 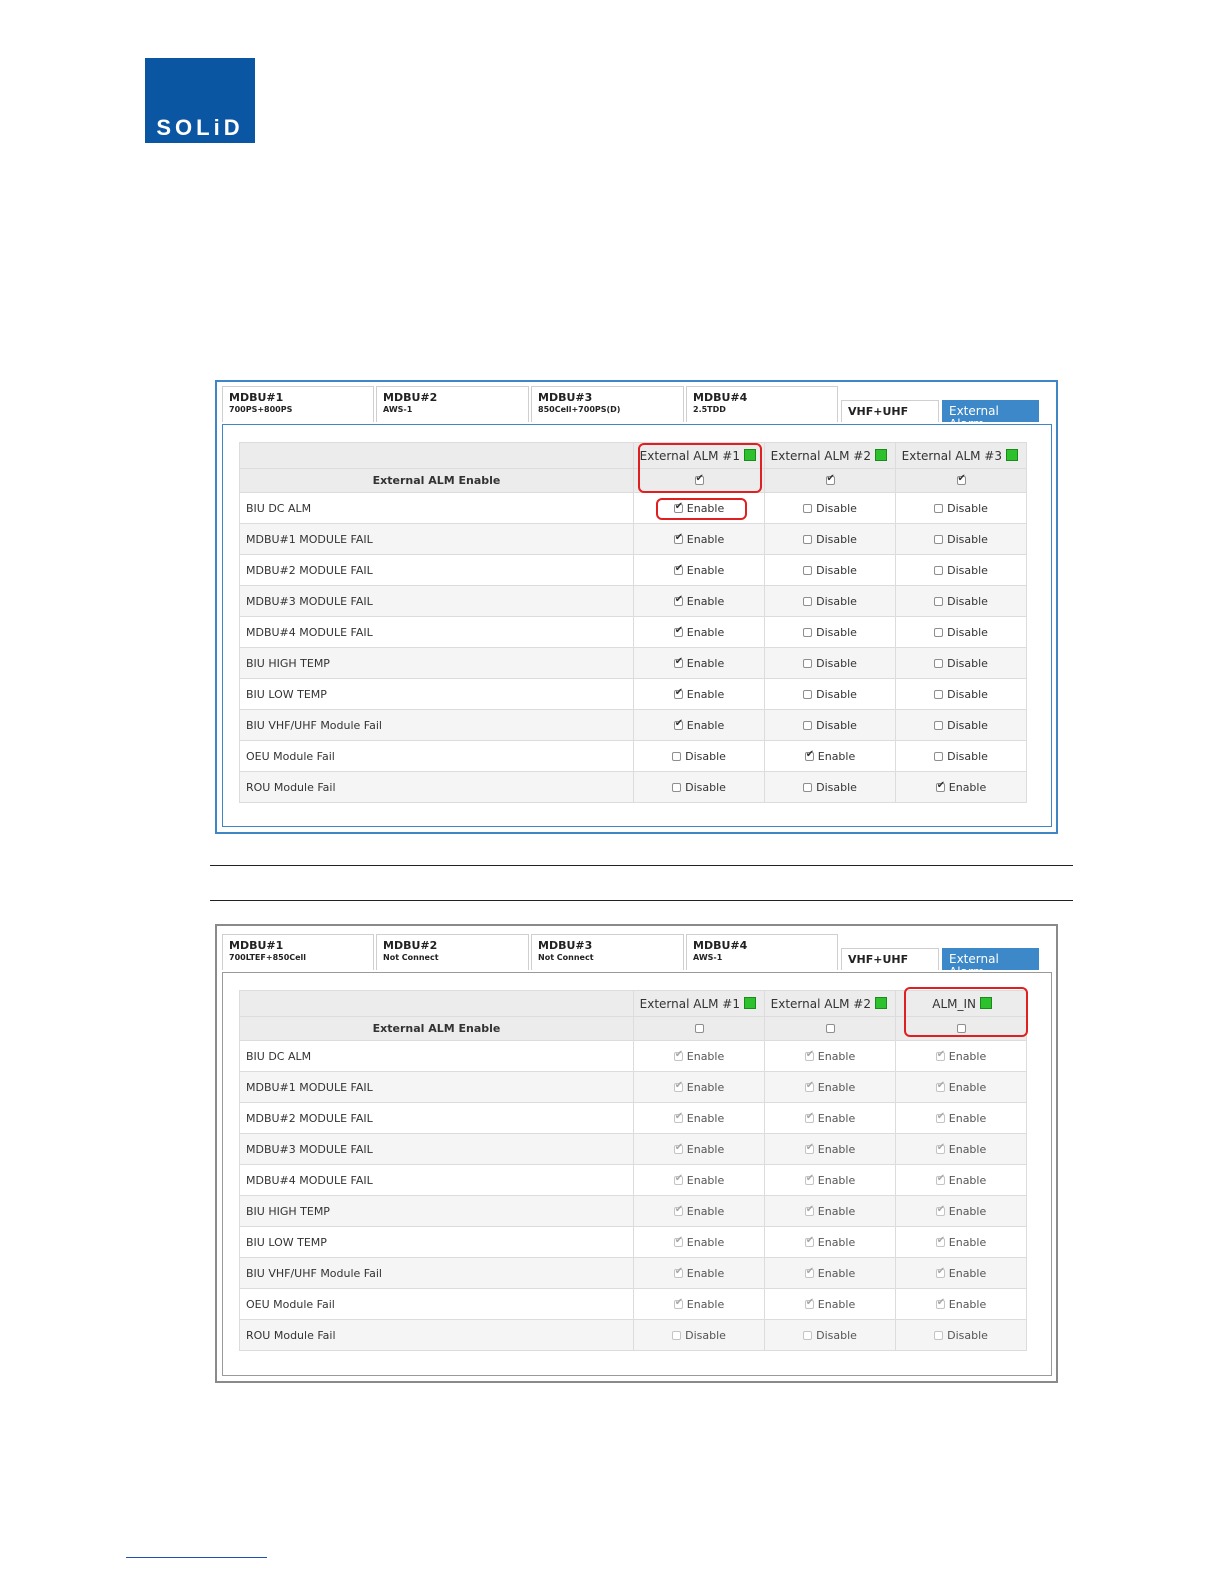 What do you see at coordinates (762, 404) in the screenshot?
I see `tab-mdbu4: MDBU#4 2.5TDD` at bounding box center [762, 404].